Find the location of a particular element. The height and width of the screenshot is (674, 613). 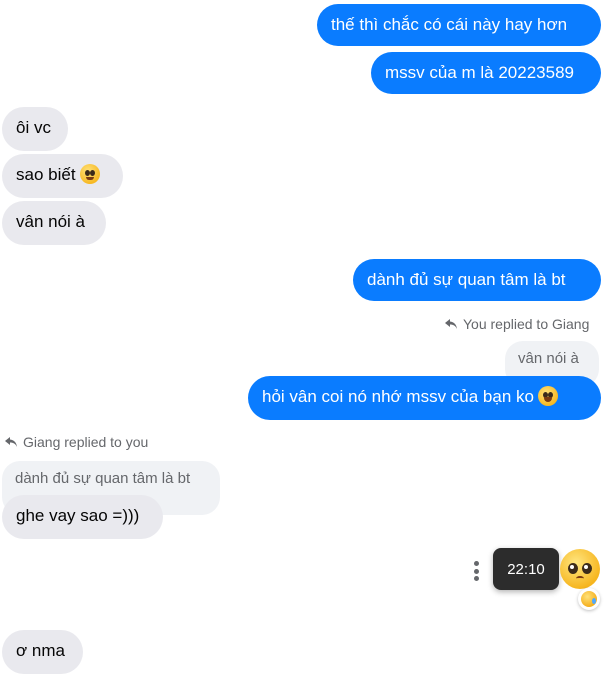

sad-relieved-face-icon is located at coordinates (589, 599).